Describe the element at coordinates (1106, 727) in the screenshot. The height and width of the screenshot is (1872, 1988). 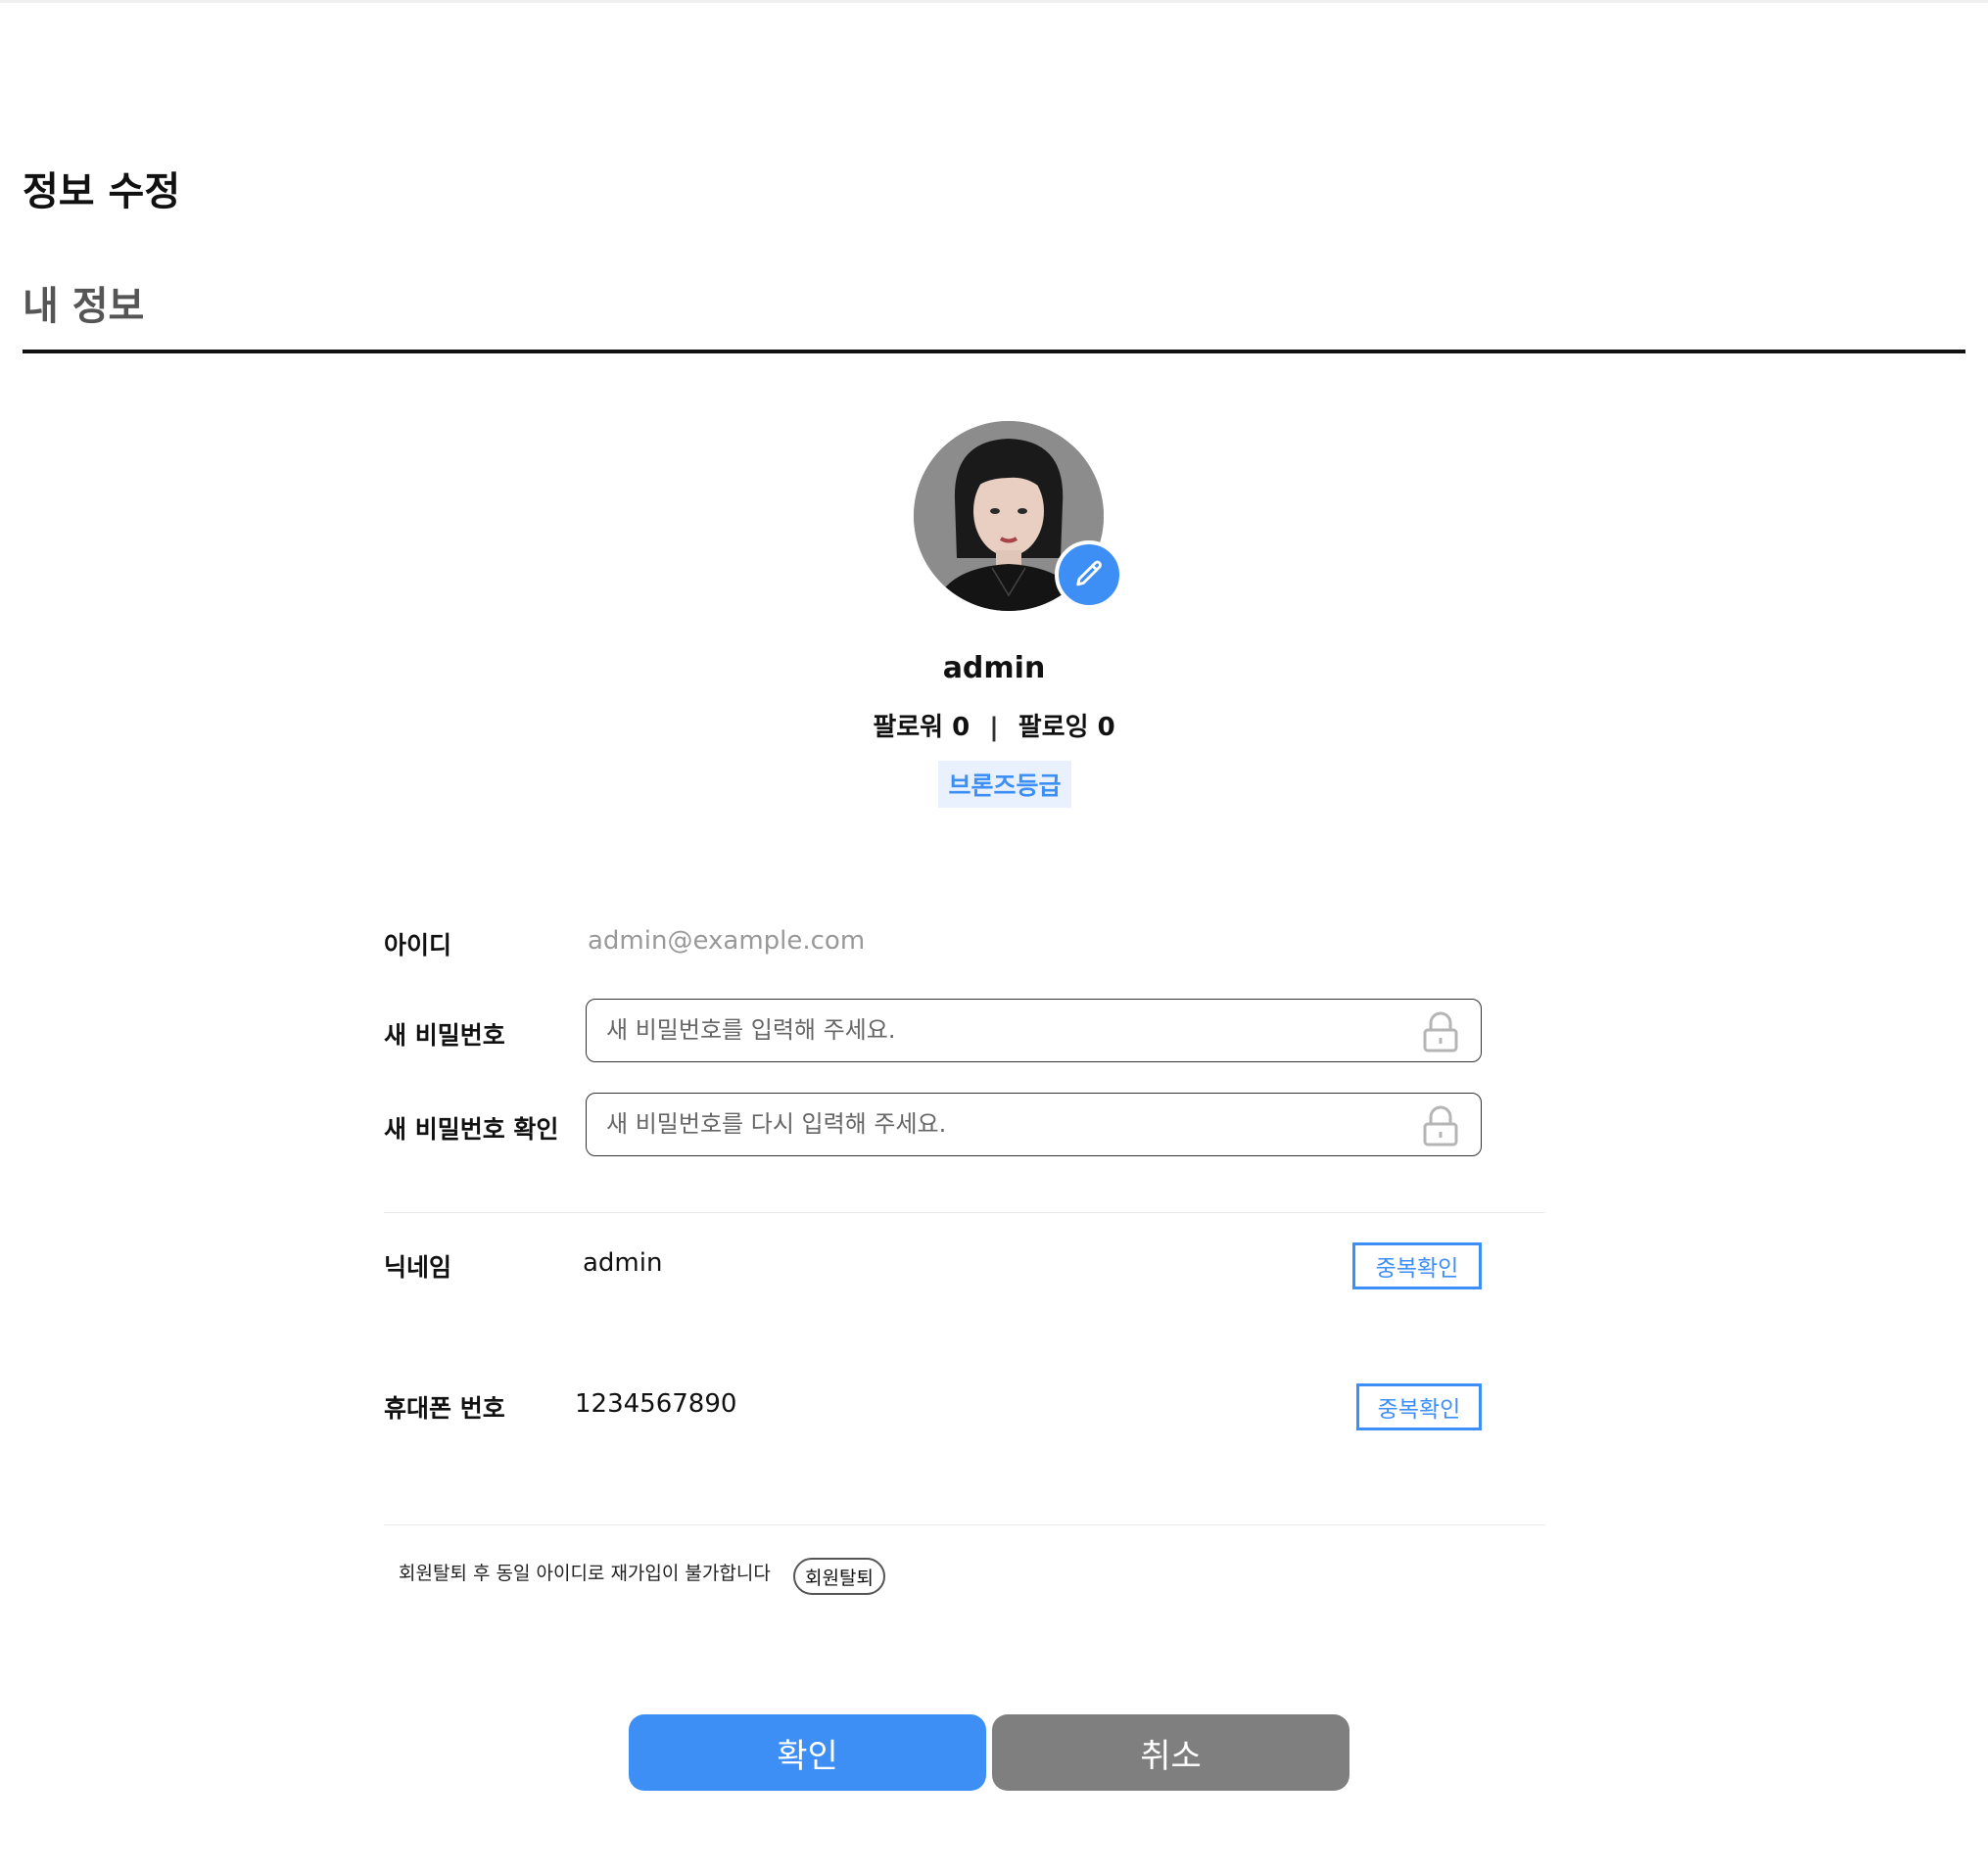
I see `following-count: 0` at that location.